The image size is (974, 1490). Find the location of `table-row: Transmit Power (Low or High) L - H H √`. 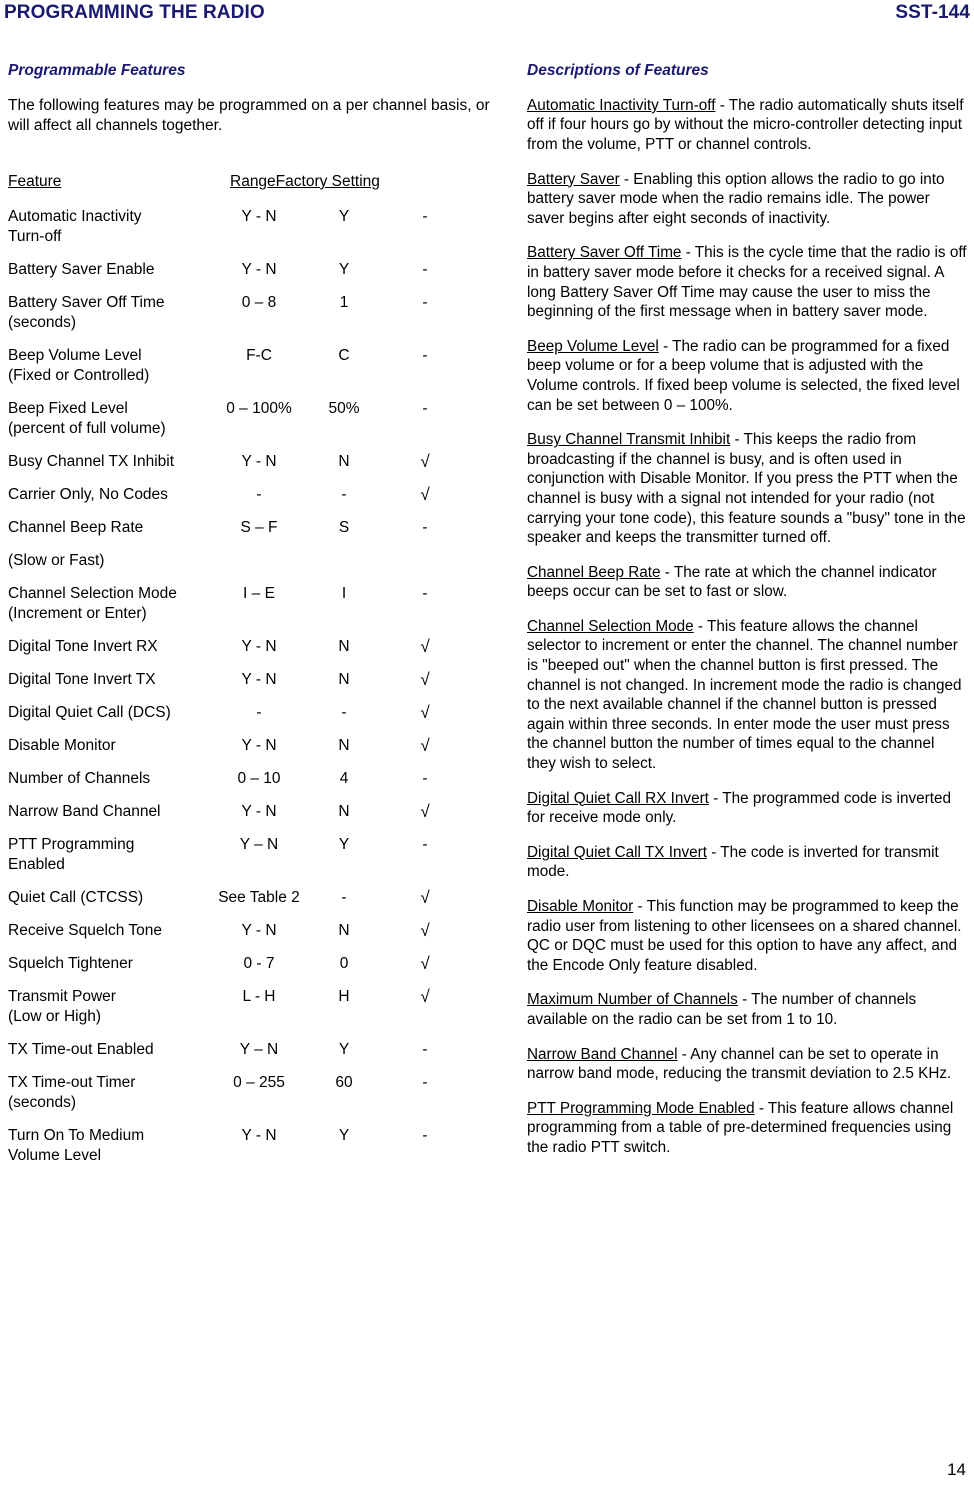

table-row: Transmit Power (Low or High) L - H H √ is located at coordinates (243, 1007).